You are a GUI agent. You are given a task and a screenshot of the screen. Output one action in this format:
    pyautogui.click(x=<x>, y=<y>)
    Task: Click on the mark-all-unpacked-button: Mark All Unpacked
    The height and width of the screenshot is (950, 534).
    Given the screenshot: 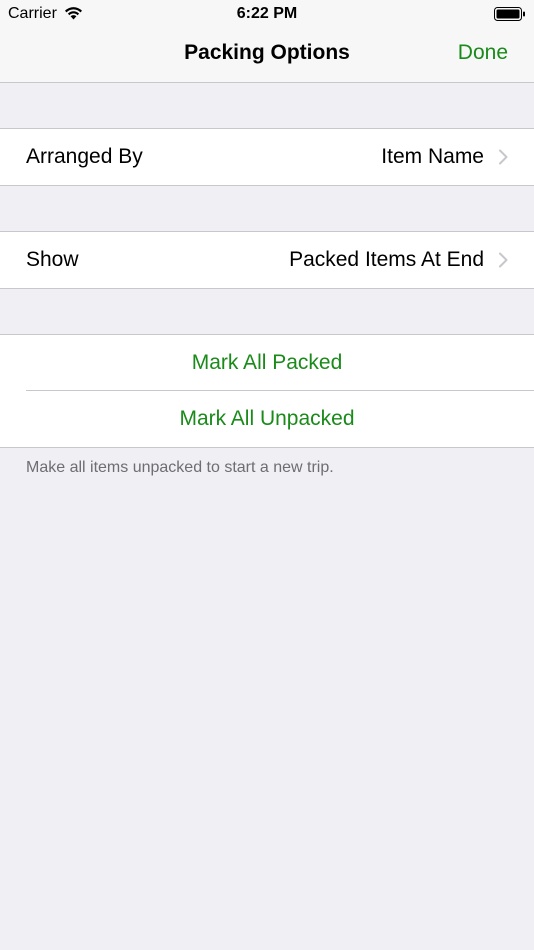 What is the action you would take?
    pyautogui.click(x=267, y=419)
    